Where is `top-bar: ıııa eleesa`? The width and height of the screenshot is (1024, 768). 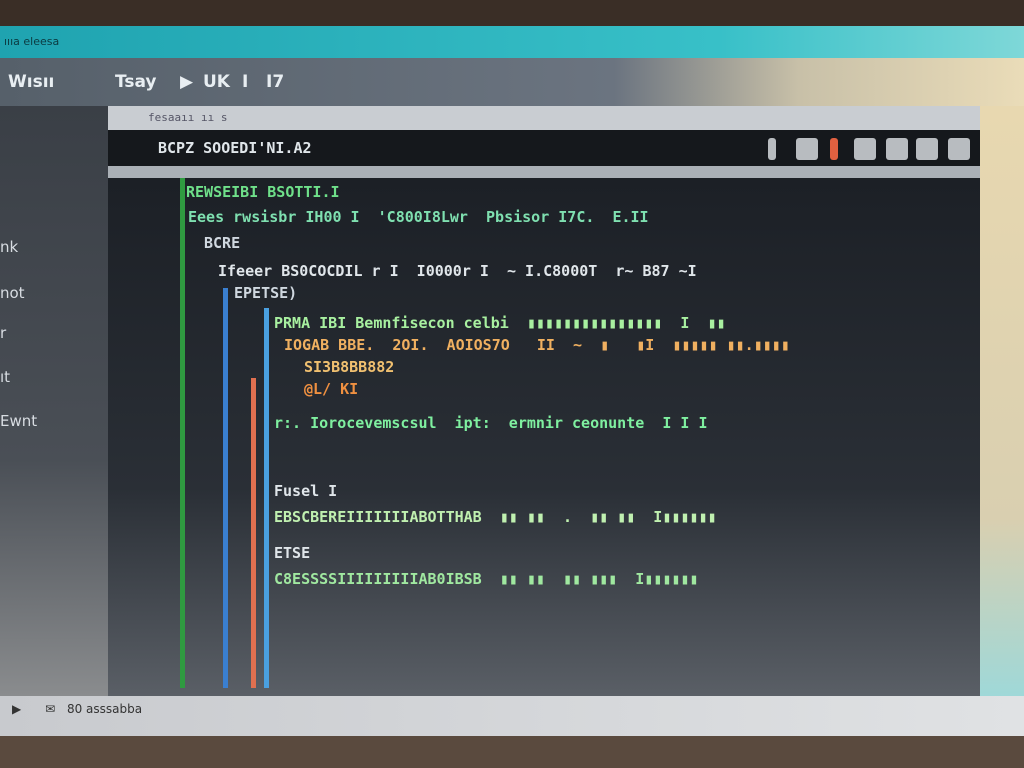 top-bar: ıııa eleesa is located at coordinates (512, 42).